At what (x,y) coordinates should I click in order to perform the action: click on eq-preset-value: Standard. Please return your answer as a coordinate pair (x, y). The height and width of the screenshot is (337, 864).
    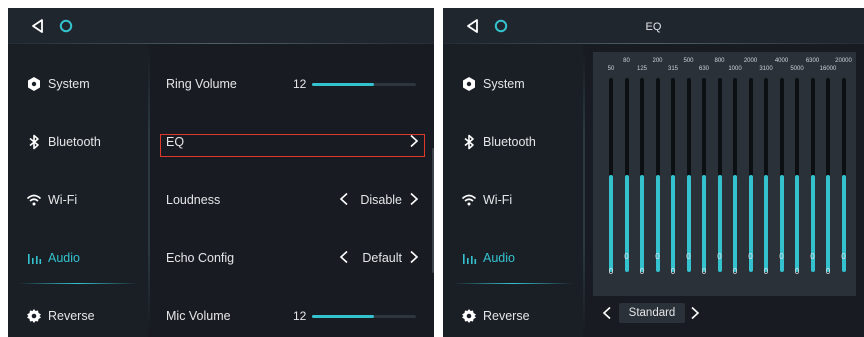
    Looking at the image, I should click on (652, 313).